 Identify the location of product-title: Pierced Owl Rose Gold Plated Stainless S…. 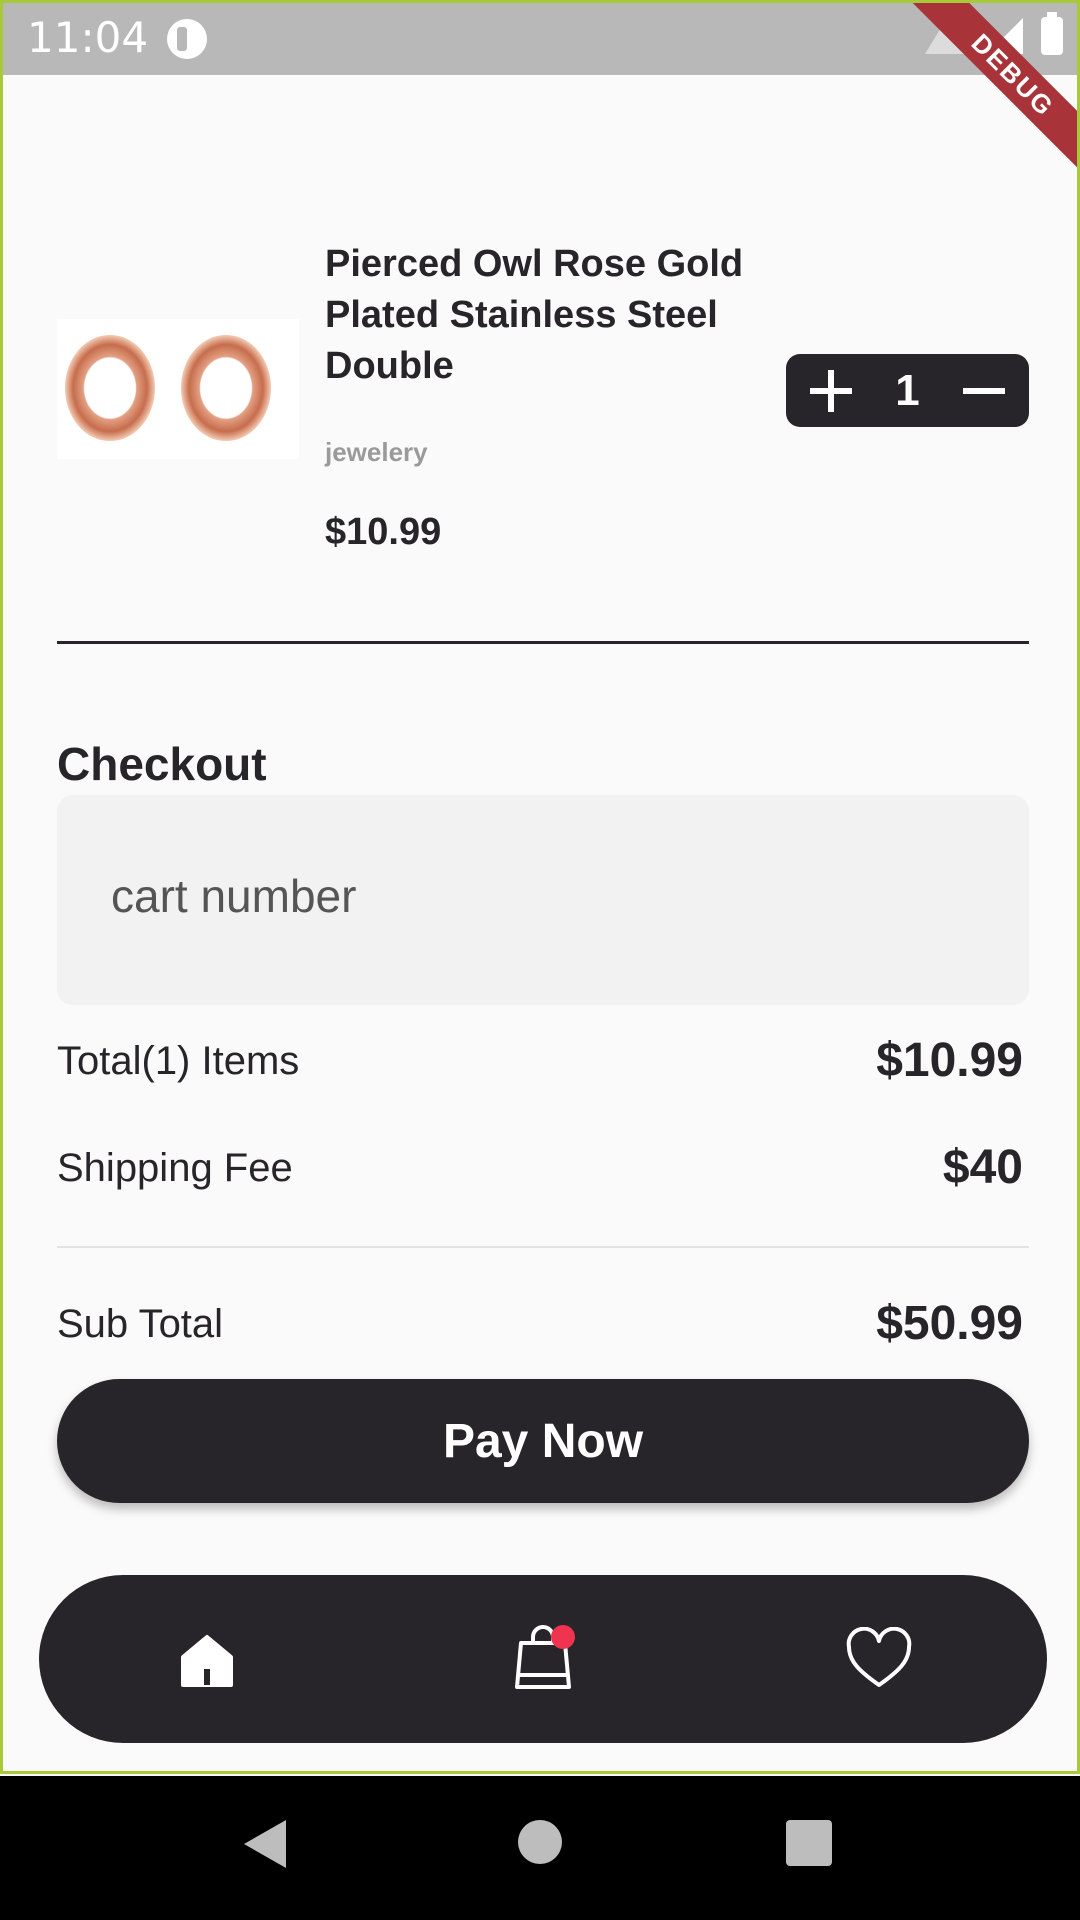
(534, 315).